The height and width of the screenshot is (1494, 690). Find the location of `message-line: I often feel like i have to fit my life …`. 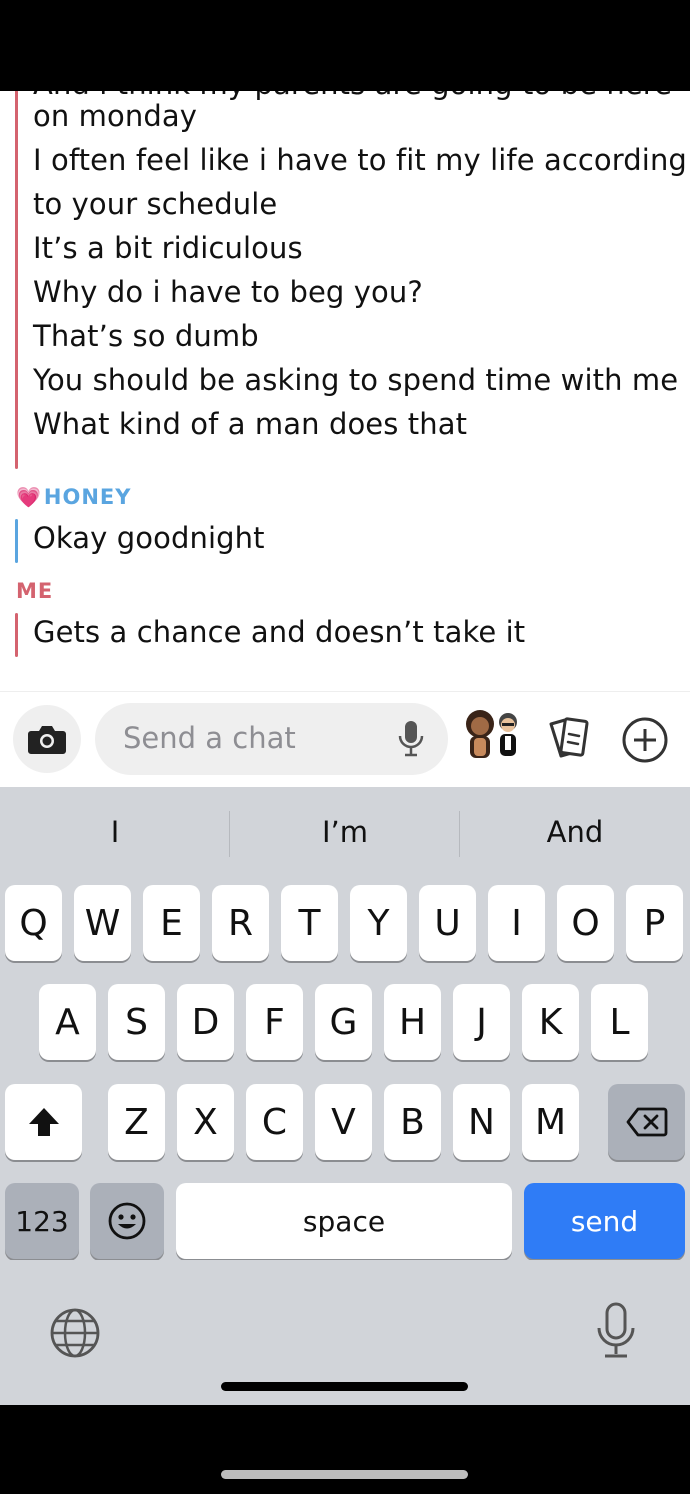

message-line: I often feel like i have to fit my life … is located at coordinates (360, 160).